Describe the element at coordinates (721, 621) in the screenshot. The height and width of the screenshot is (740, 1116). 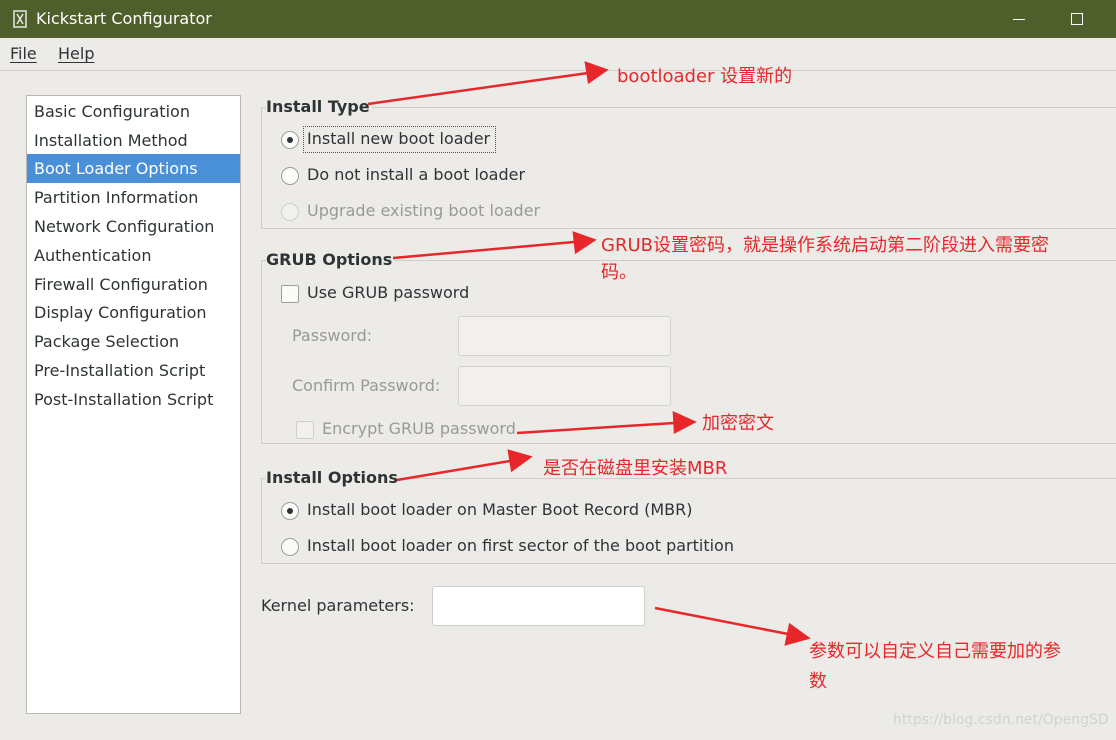
I see `arrow-kernel` at that location.